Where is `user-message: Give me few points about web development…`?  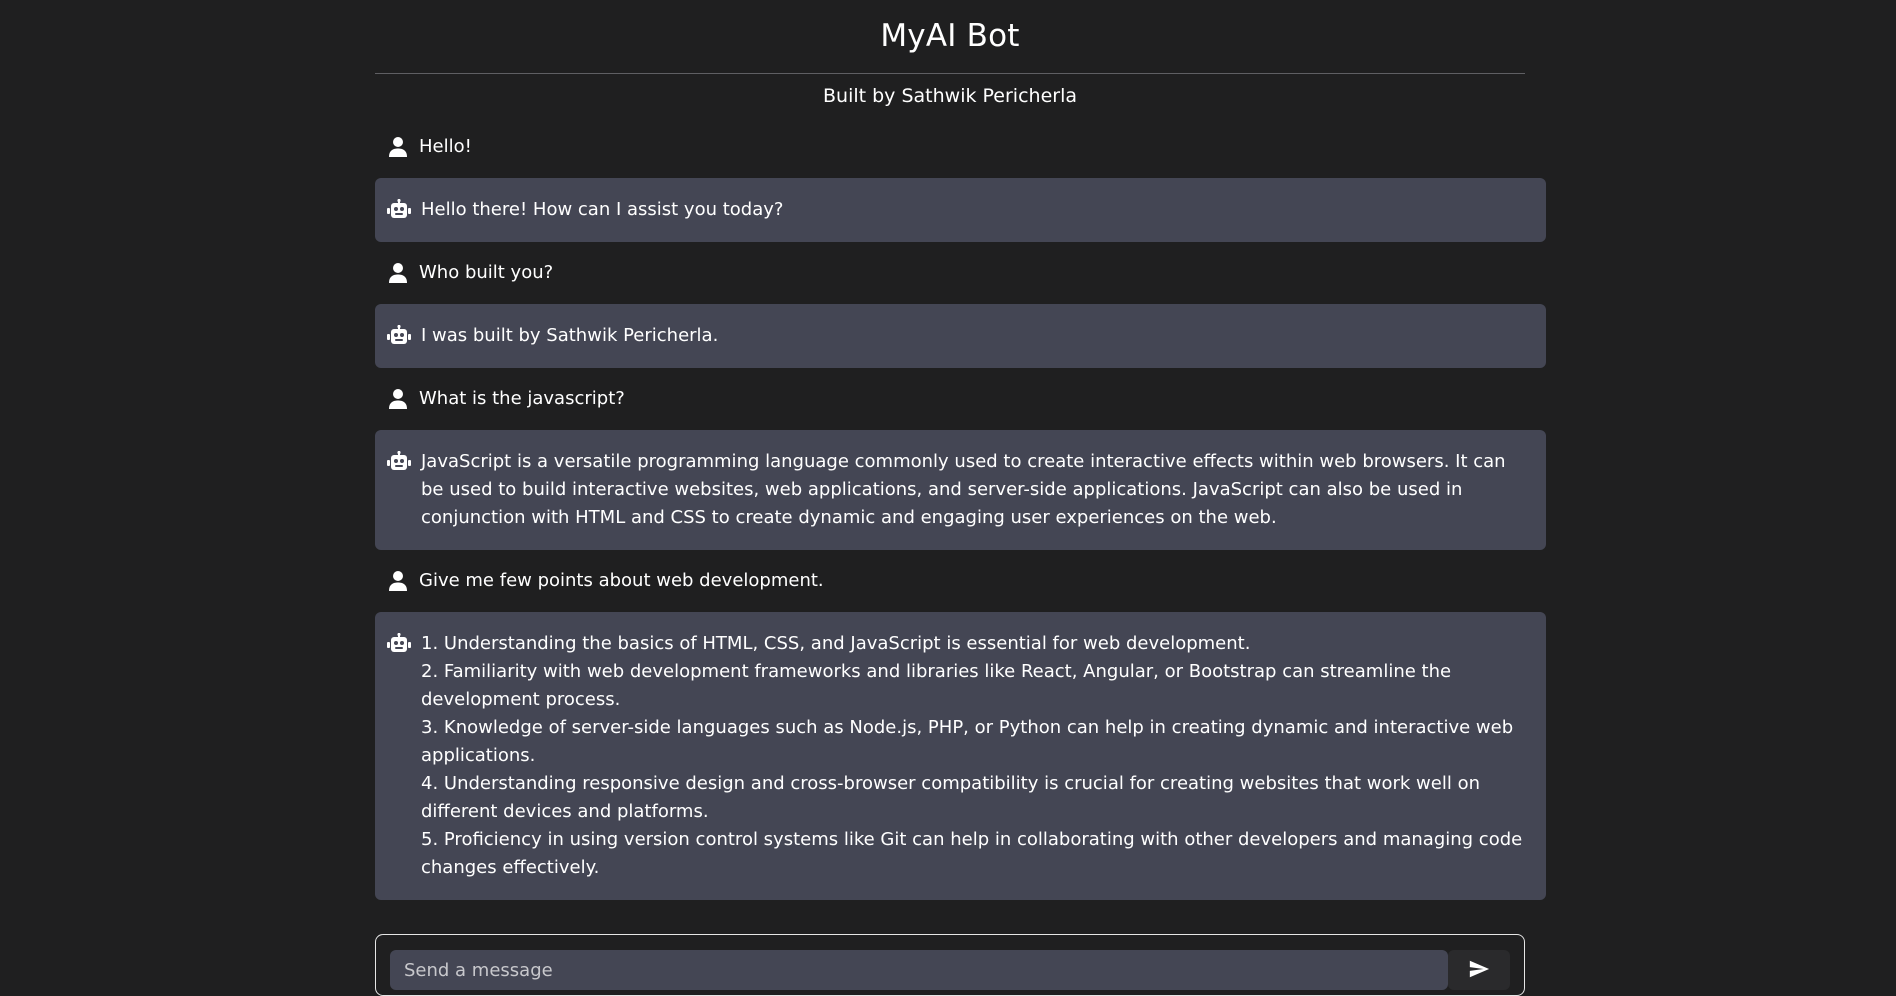
user-message: Give me few points about web development… is located at coordinates (960, 581).